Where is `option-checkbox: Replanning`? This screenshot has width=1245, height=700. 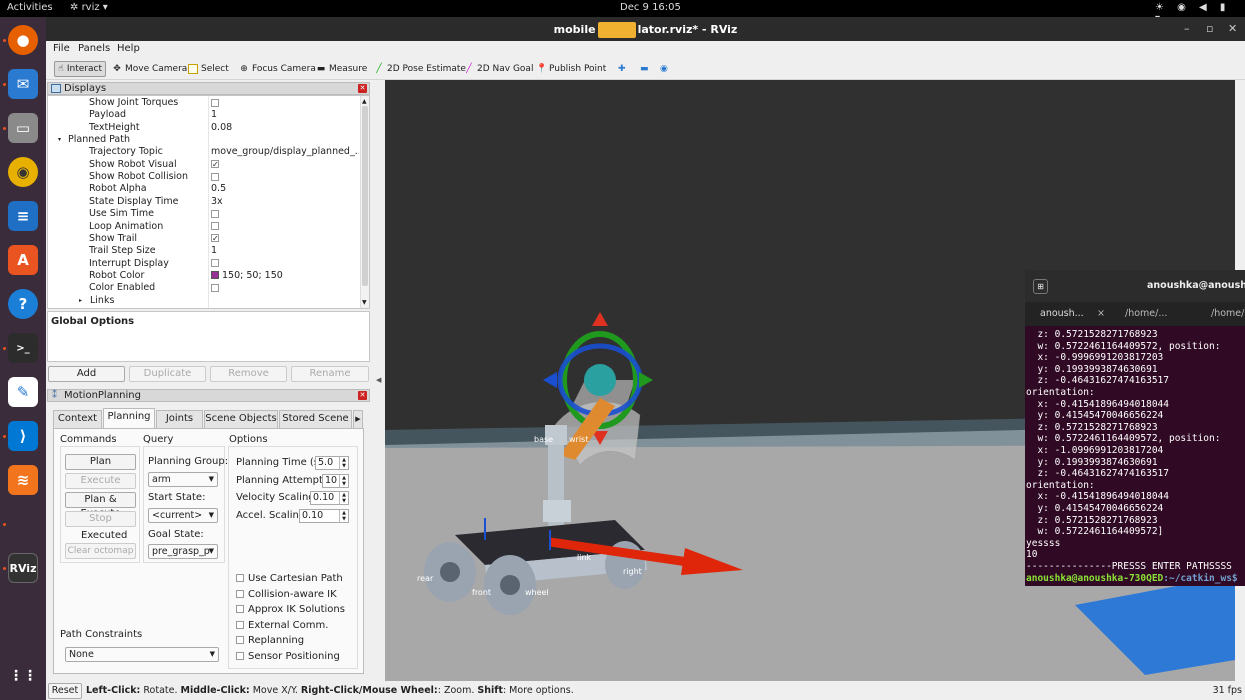 option-checkbox: Replanning is located at coordinates (270, 640).